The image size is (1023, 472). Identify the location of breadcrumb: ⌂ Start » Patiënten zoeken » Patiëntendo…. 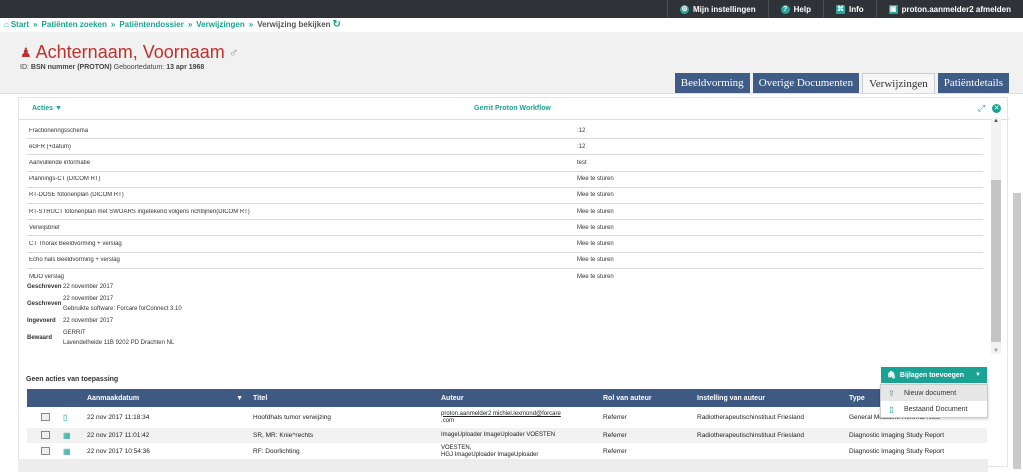
(172, 24).